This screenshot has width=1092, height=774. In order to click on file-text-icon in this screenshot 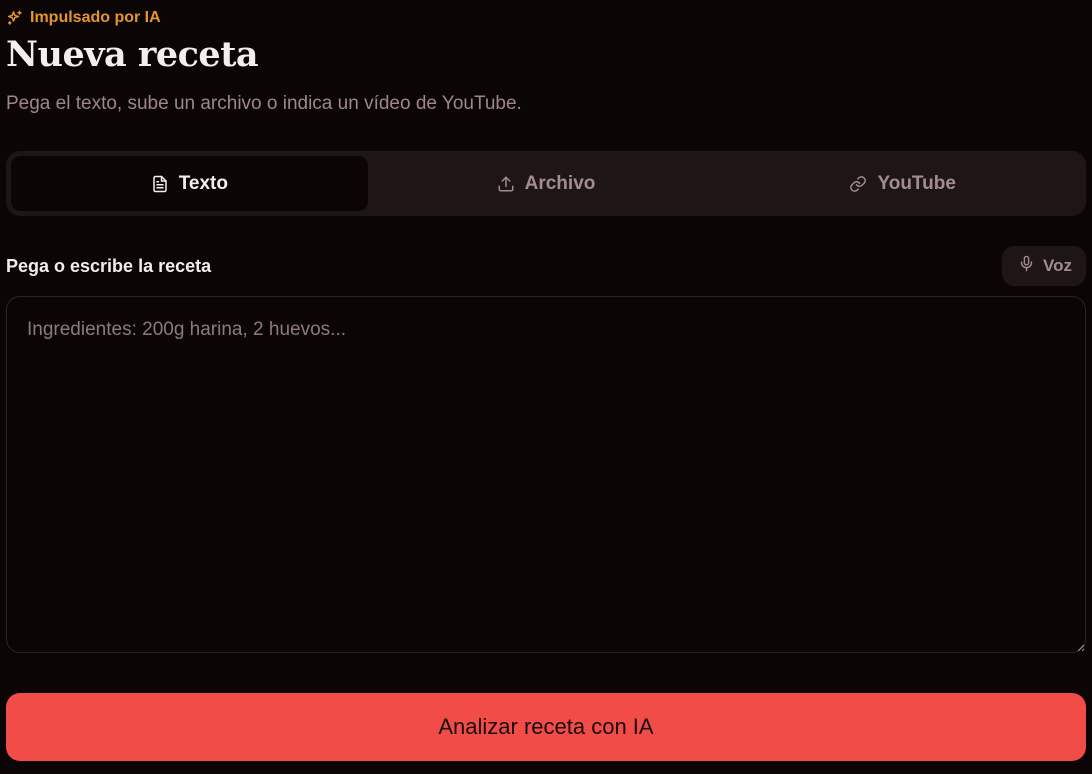, I will do `click(160, 184)`.